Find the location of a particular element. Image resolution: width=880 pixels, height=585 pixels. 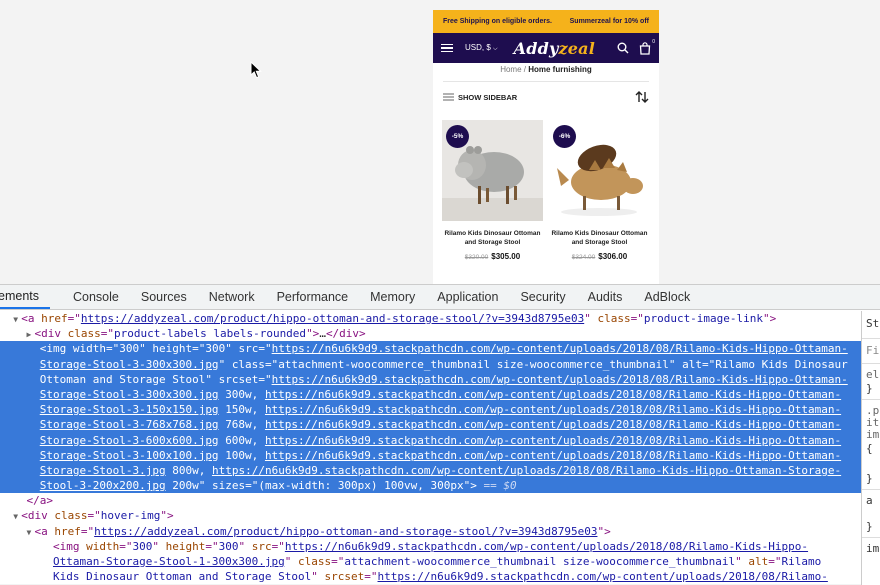

attr-value: Kids Dinosaur Ottoman and Storage Stool is located at coordinates (182, 577).